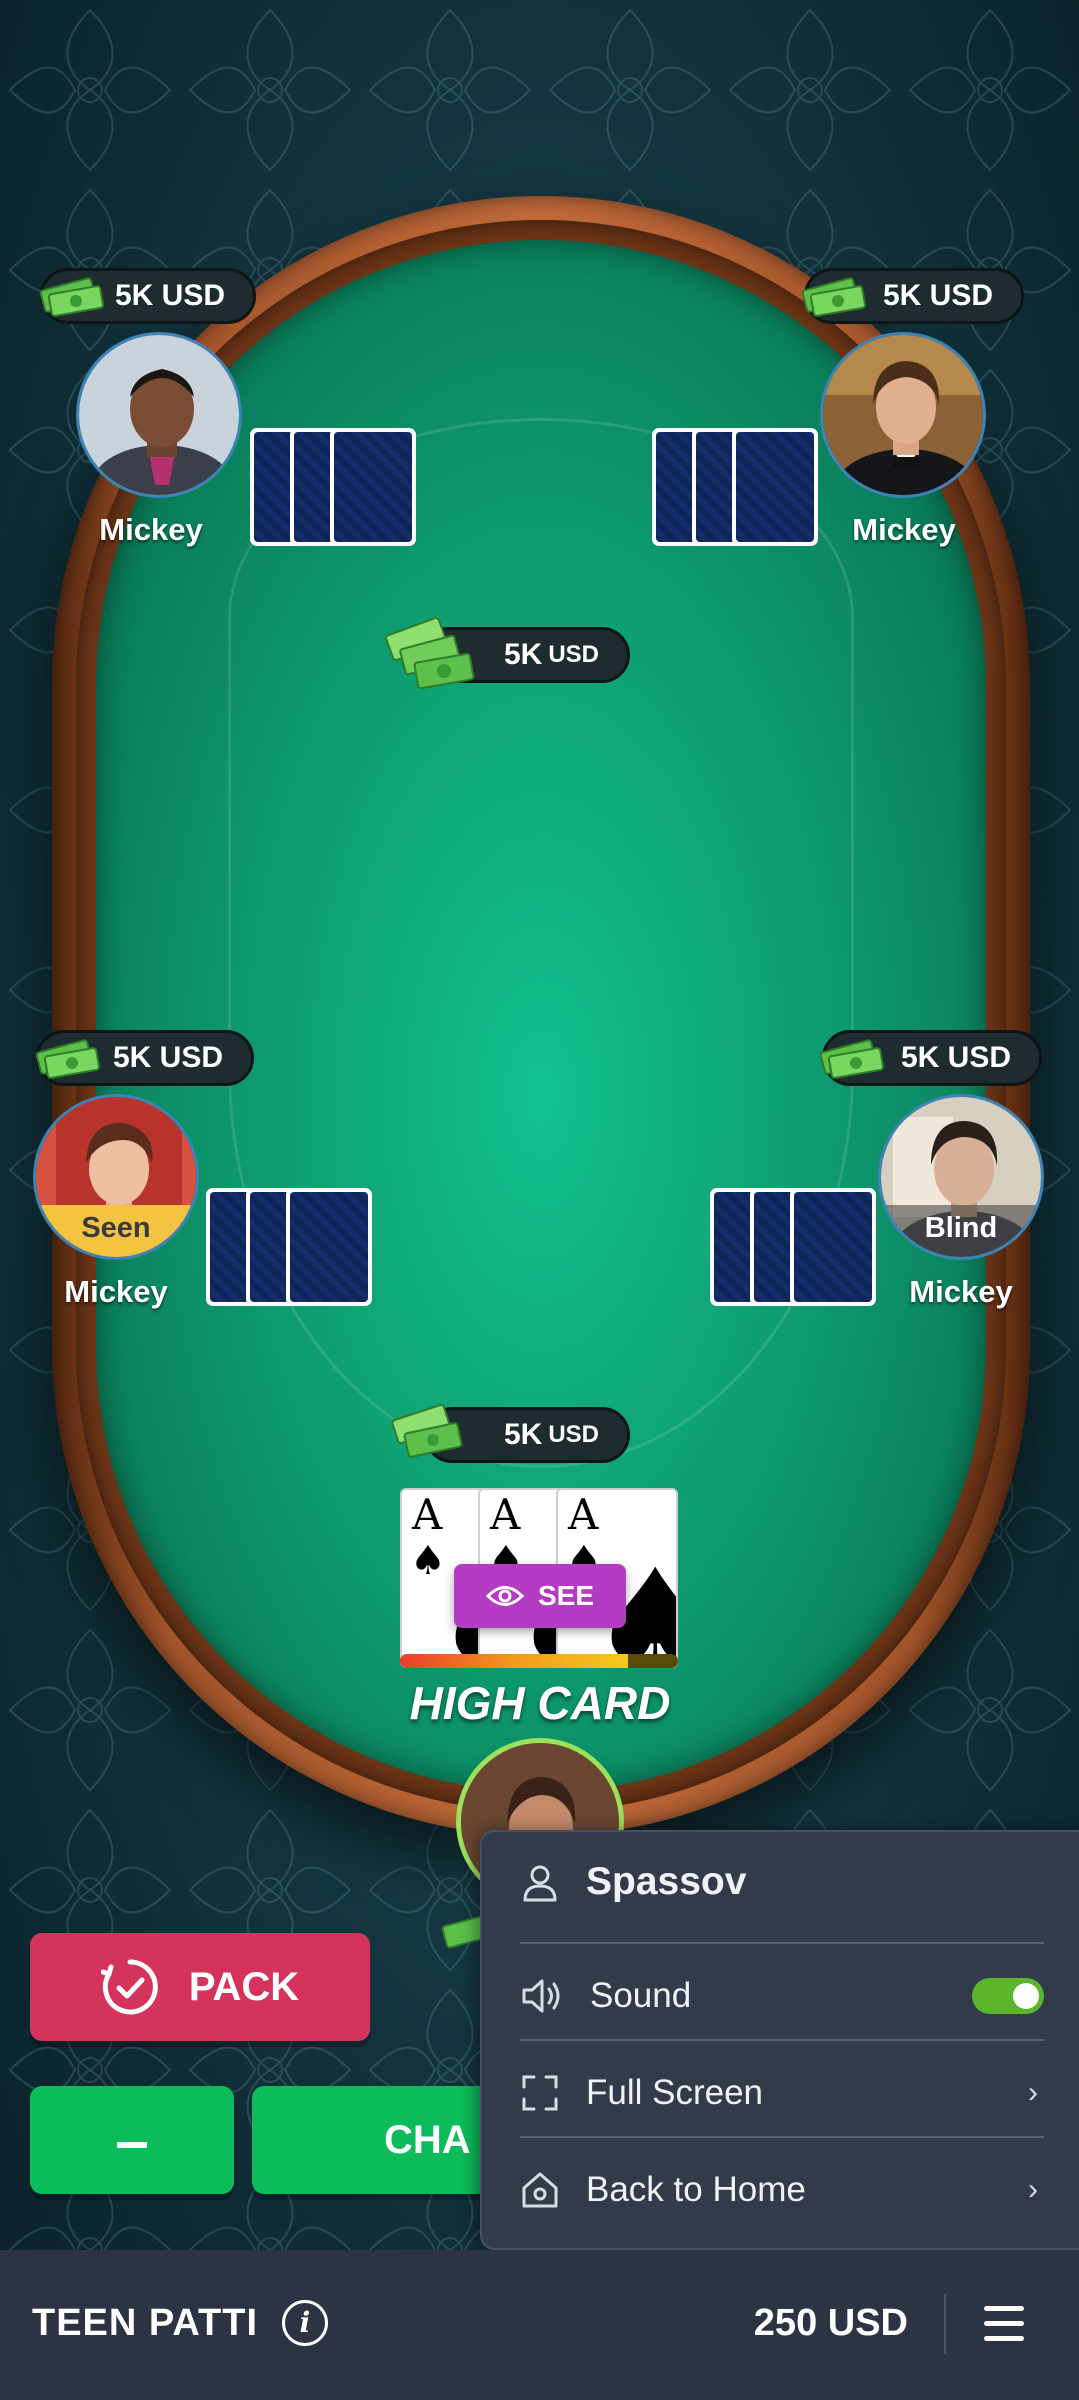 The image size is (1079, 2400). What do you see at coordinates (427, 2139) in the screenshot?
I see `chaal-label: CHA` at bounding box center [427, 2139].